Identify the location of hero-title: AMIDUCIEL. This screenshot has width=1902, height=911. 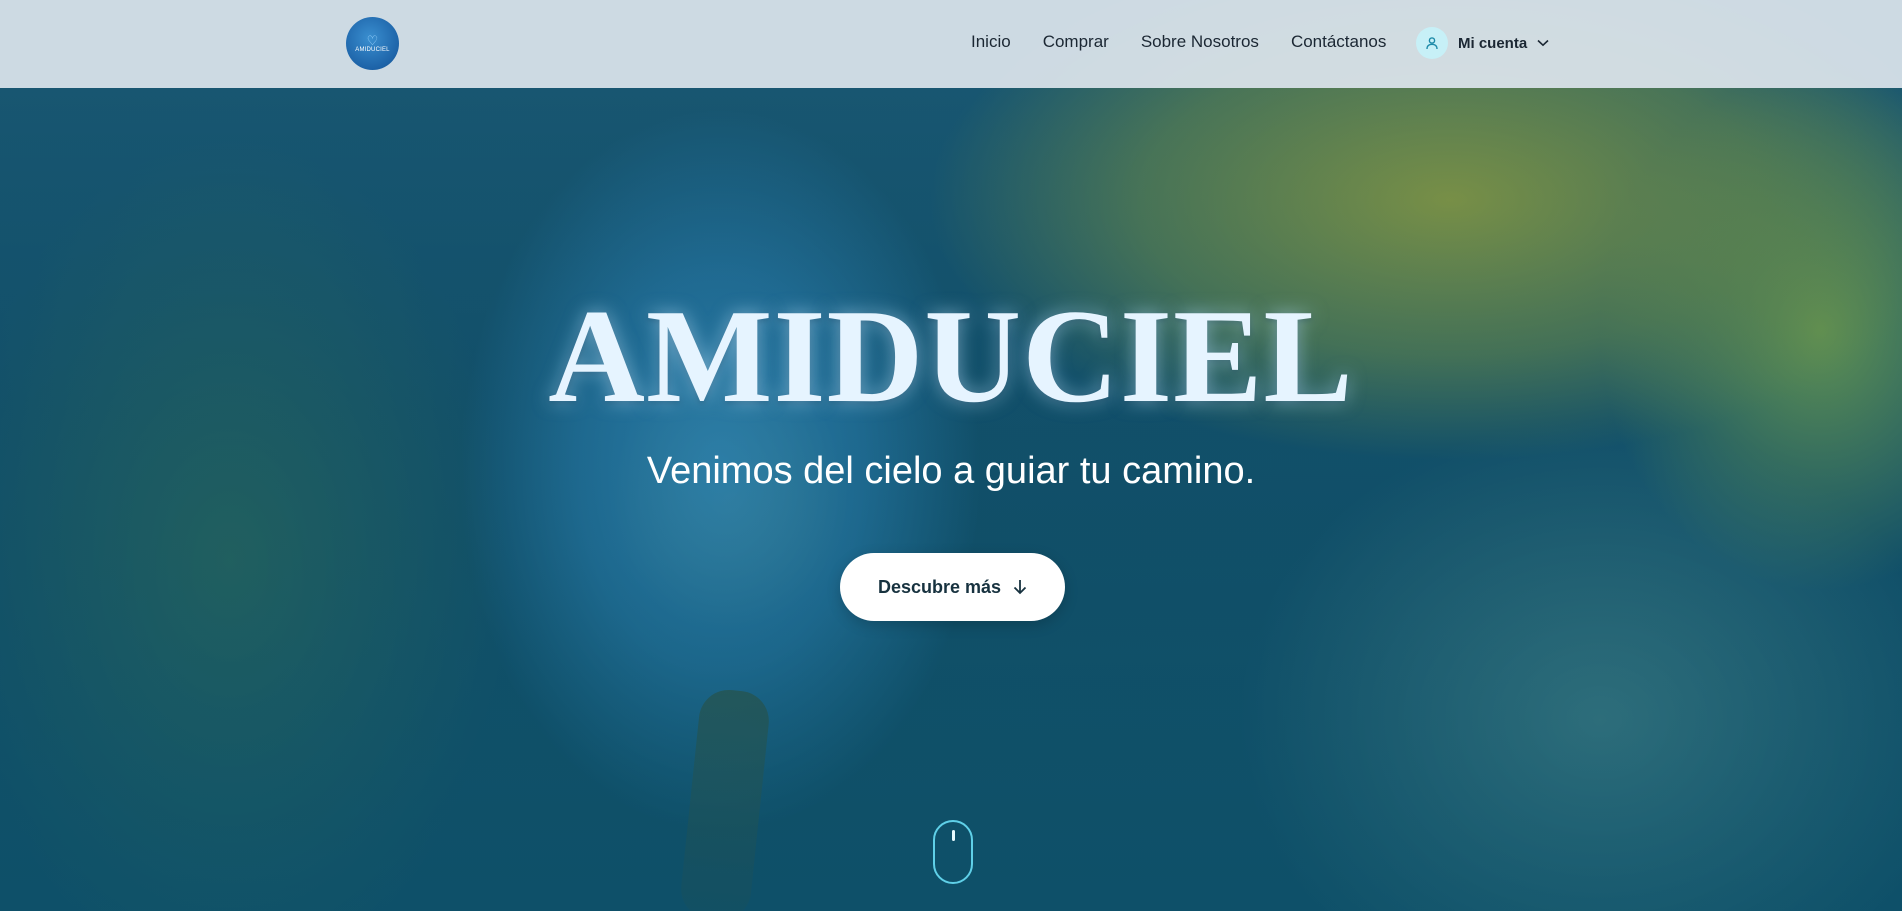
(951, 356).